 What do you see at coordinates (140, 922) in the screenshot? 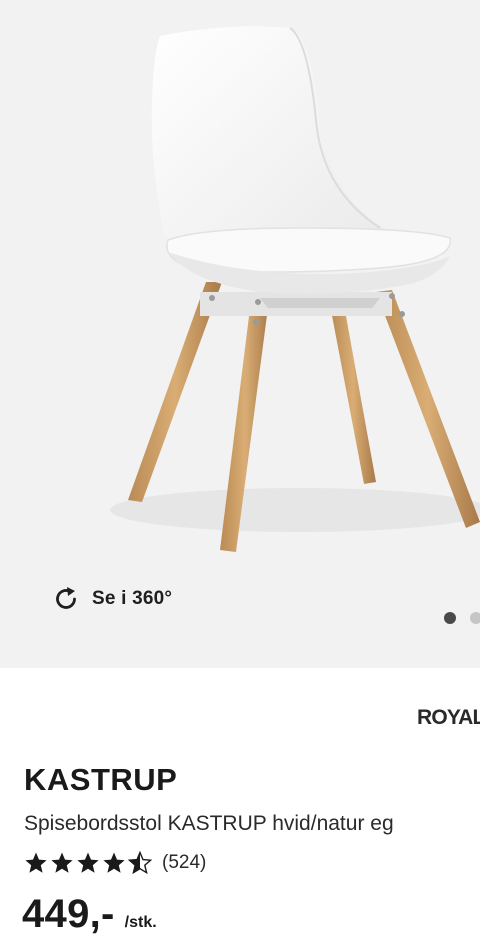
I see `price-unit: /stk.` at bounding box center [140, 922].